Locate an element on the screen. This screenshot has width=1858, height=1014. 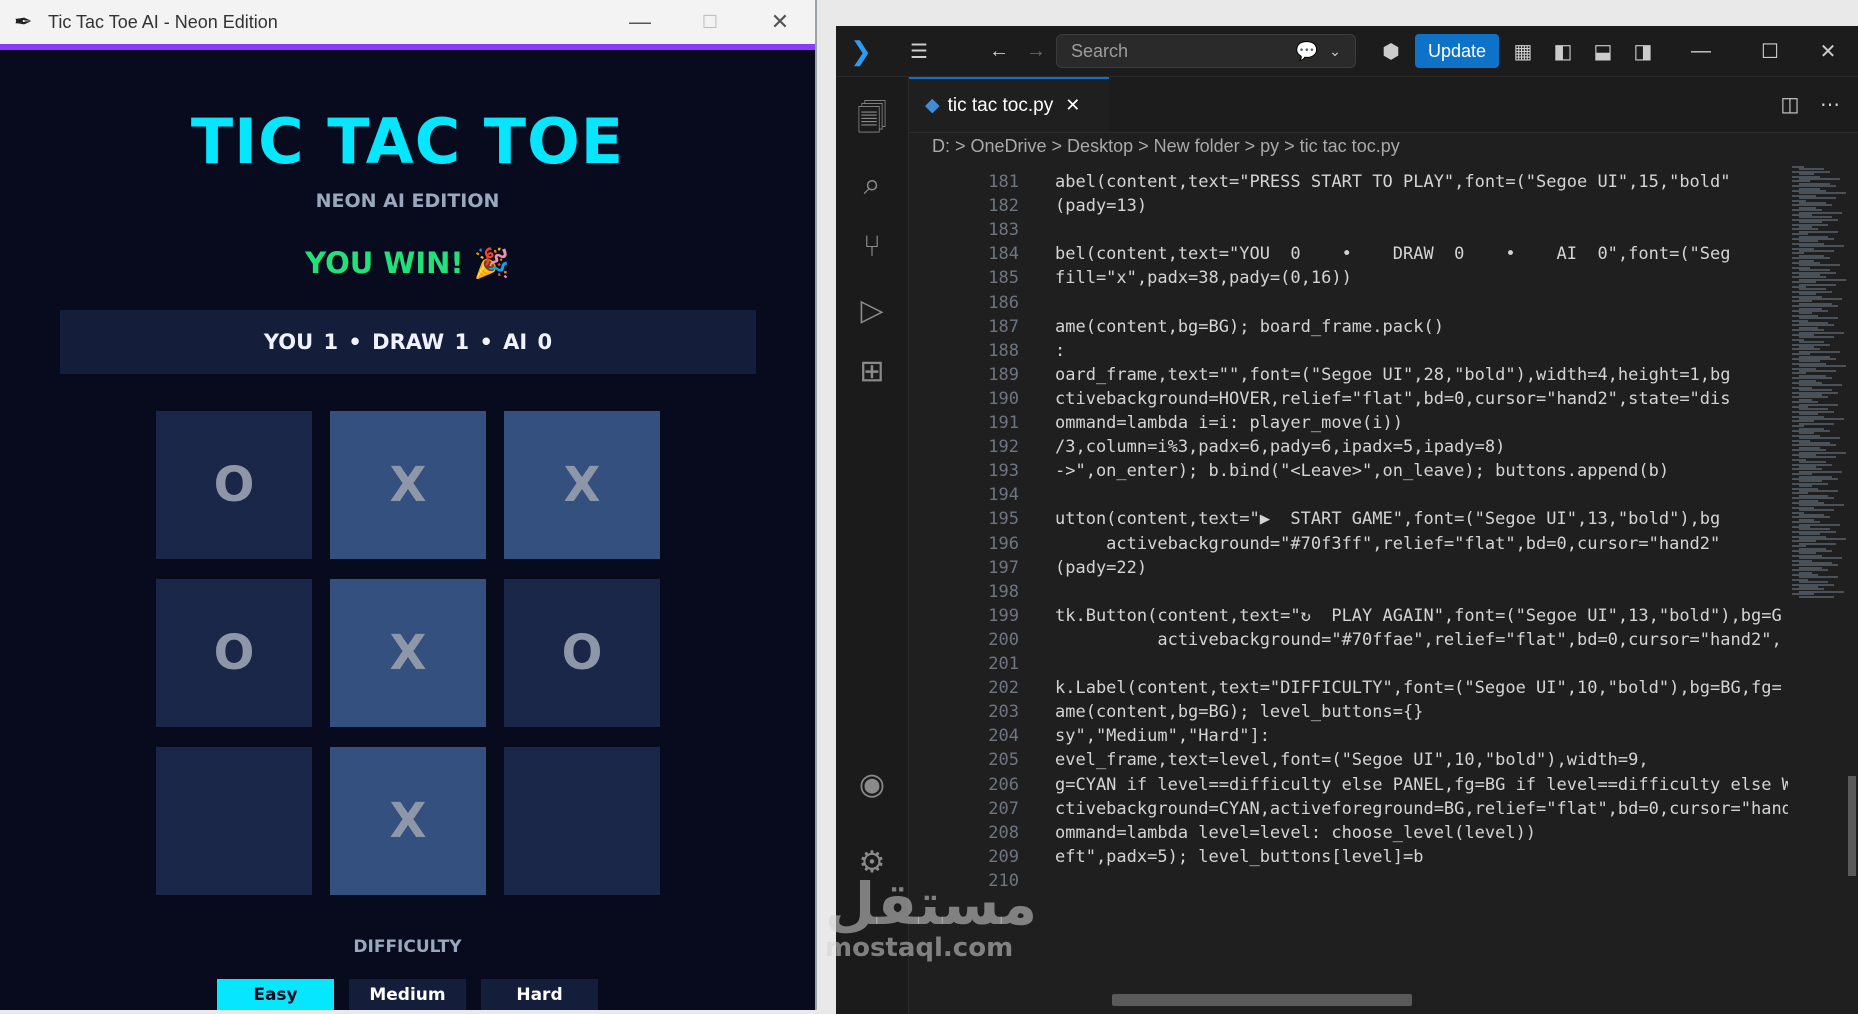
board-cell-0: O is located at coordinates (234, 485).